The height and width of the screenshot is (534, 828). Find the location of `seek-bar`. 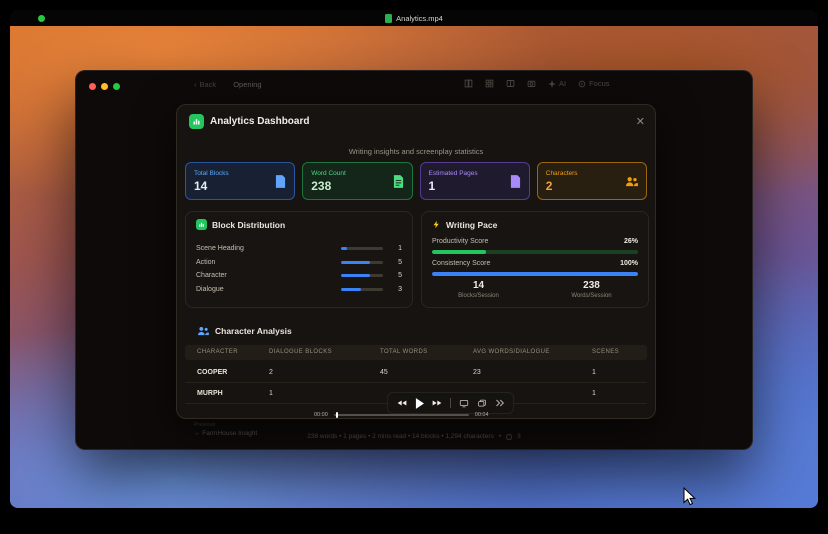

seek-bar is located at coordinates (401, 415).